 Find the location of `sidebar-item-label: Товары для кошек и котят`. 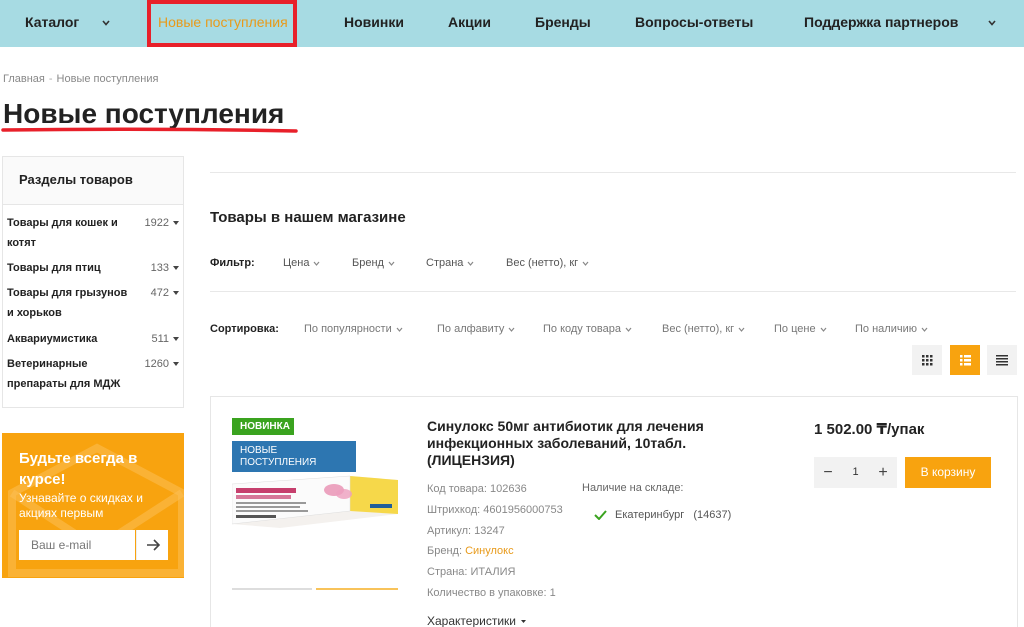

sidebar-item-label: Товары для кошек и котят is located at coordinates (62, 233).